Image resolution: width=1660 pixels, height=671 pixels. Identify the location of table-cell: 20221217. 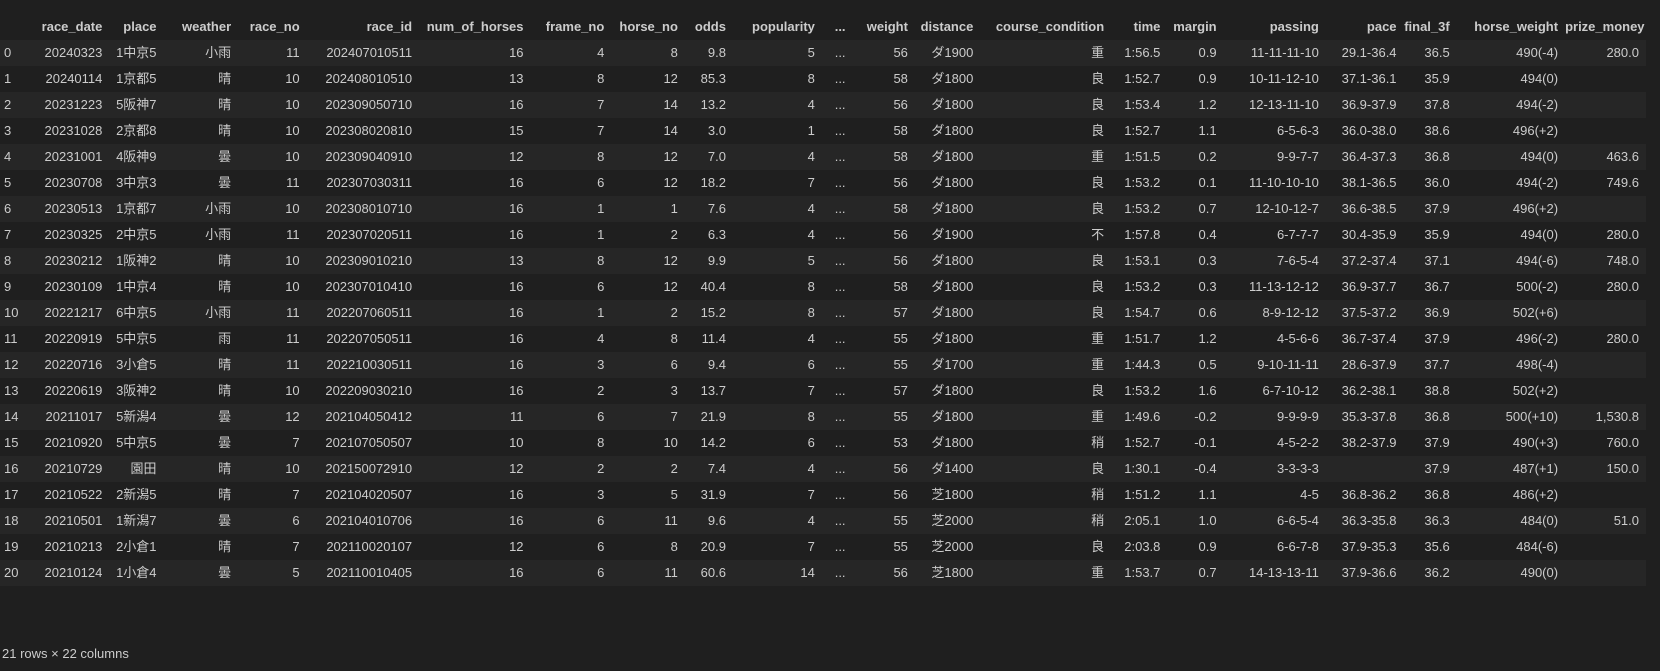
(73, 312).